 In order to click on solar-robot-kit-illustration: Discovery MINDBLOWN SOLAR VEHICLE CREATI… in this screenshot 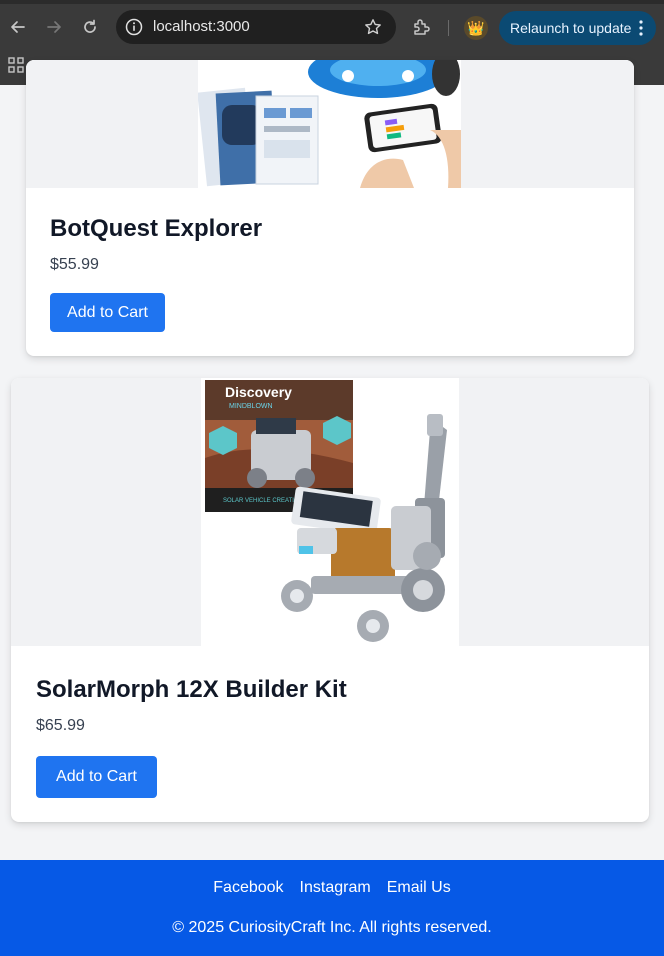, I will do `click(330, 512)`.